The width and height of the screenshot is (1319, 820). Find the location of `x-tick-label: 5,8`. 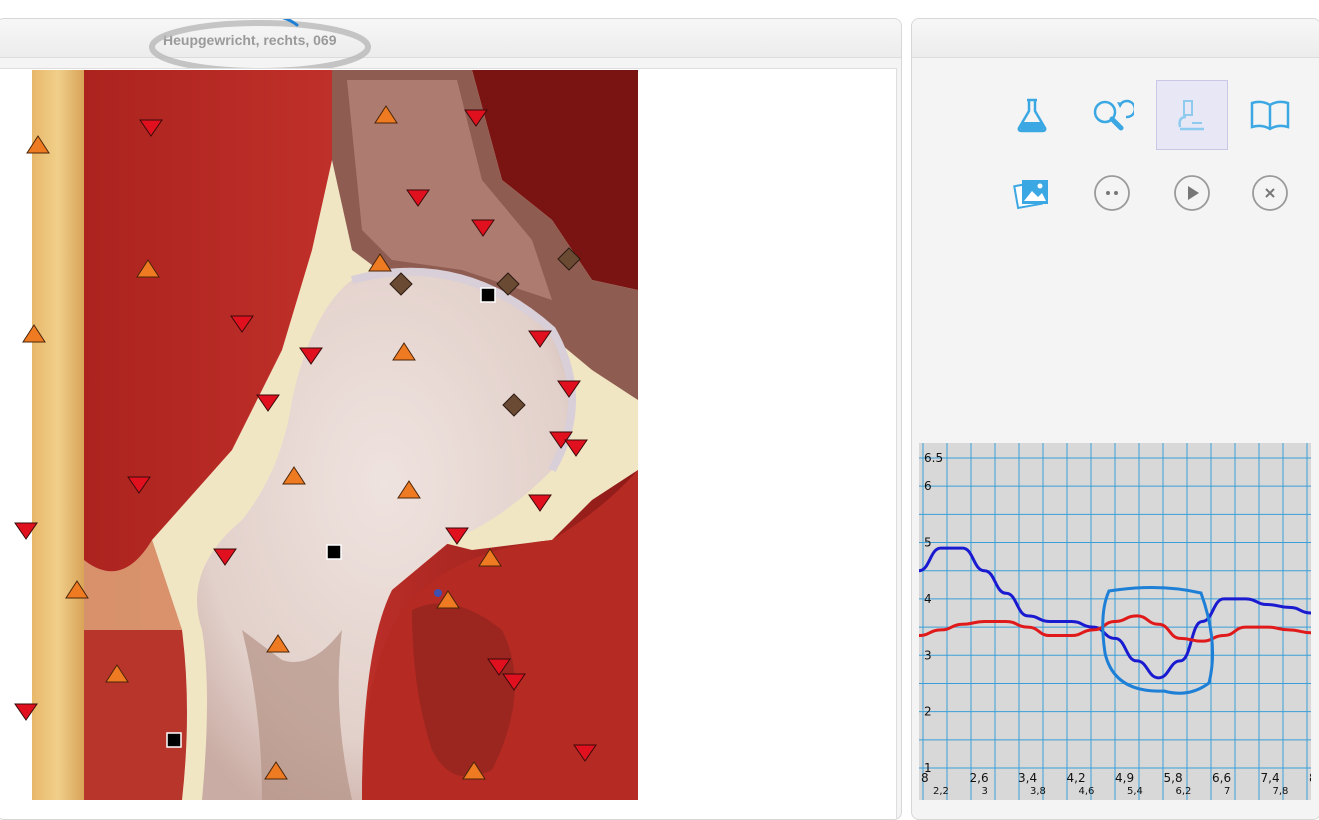

x-tick-label: 5,8 is located at coordinates (1173, 778).